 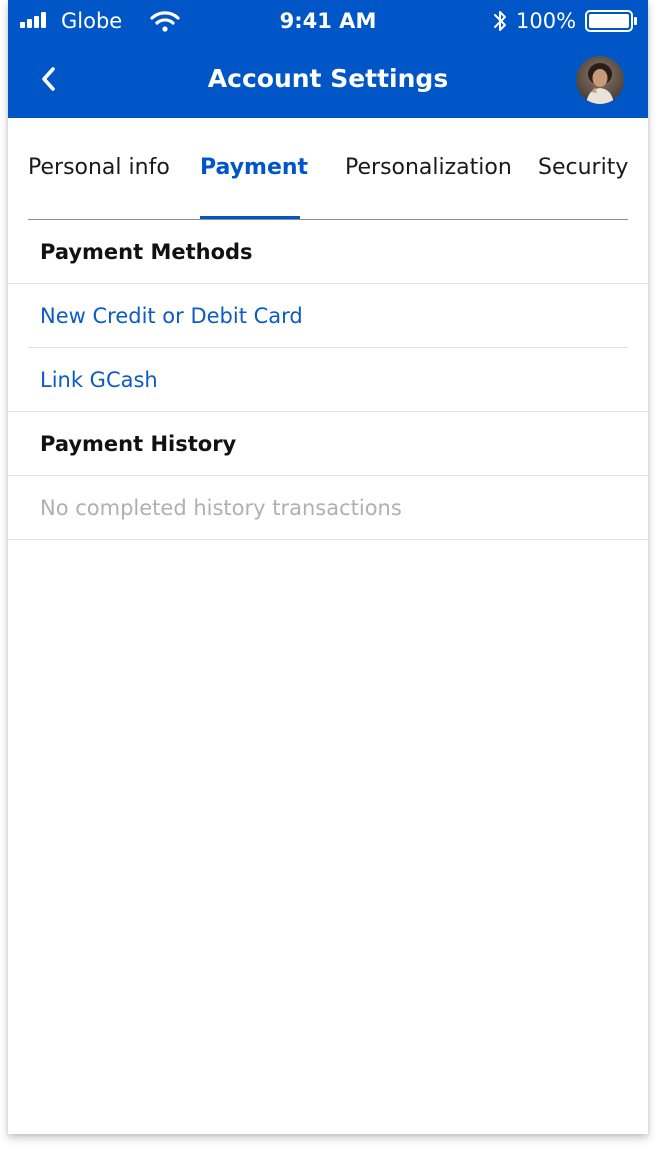 I want to click on tab-personalization: Personalization, so click(x=428, y=168).